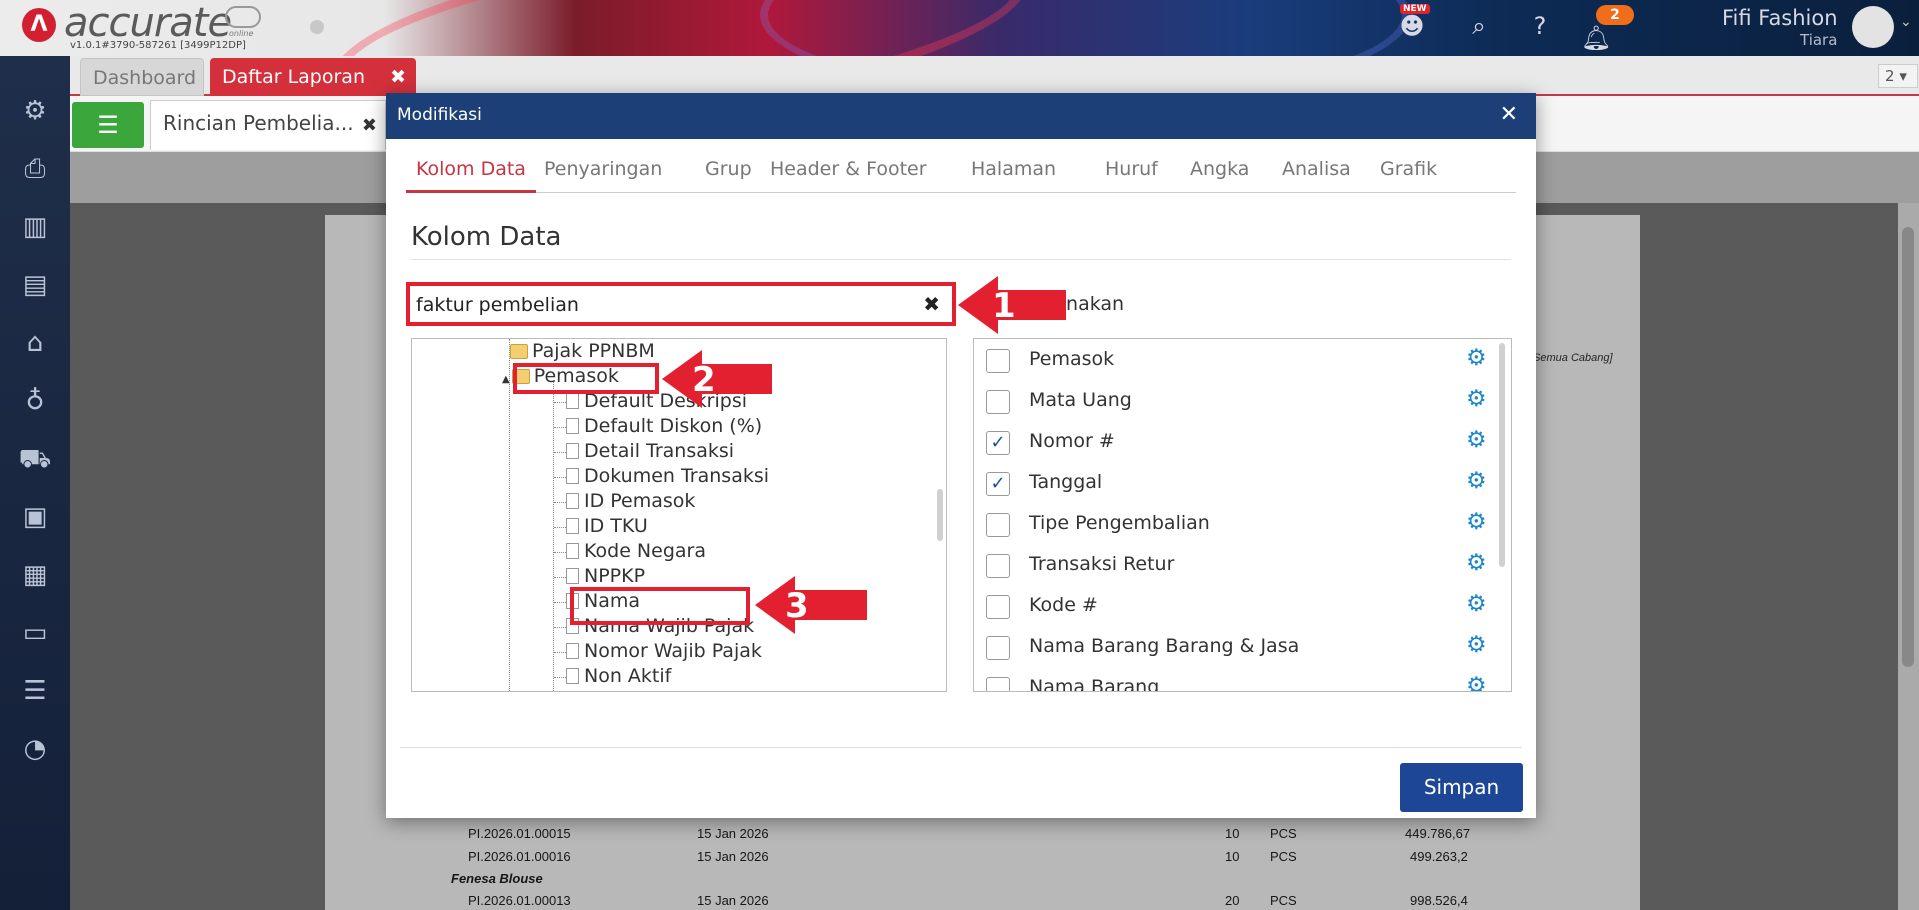 This screenshot has height=910, width=1919. I want to click on tree-item: Dokumen Transaksi, so click(667, 476).